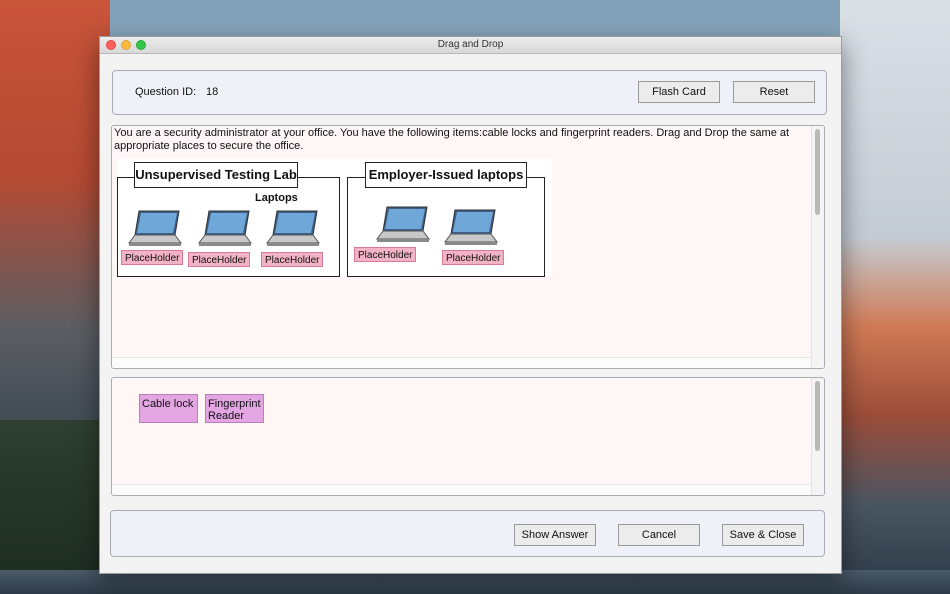 The height and width of the screenshot is (594, 950). What do you see at coordinates (469, 92) in the screenshot?
I see `question-header-panel: Question ID: 18 Flash Card Reset` at bounding box center [469, 92].